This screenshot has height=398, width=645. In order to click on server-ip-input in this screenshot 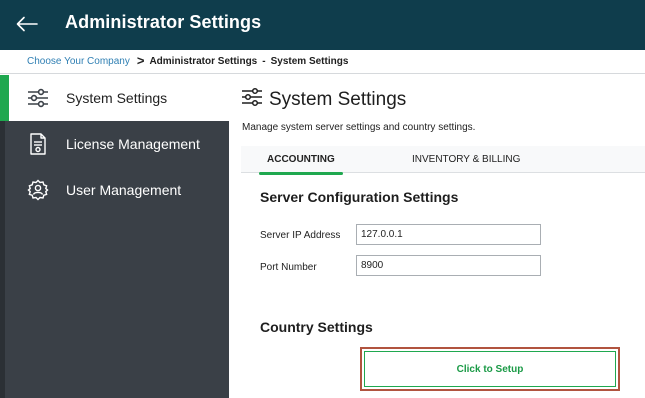, I will do `click(448, 234)`.